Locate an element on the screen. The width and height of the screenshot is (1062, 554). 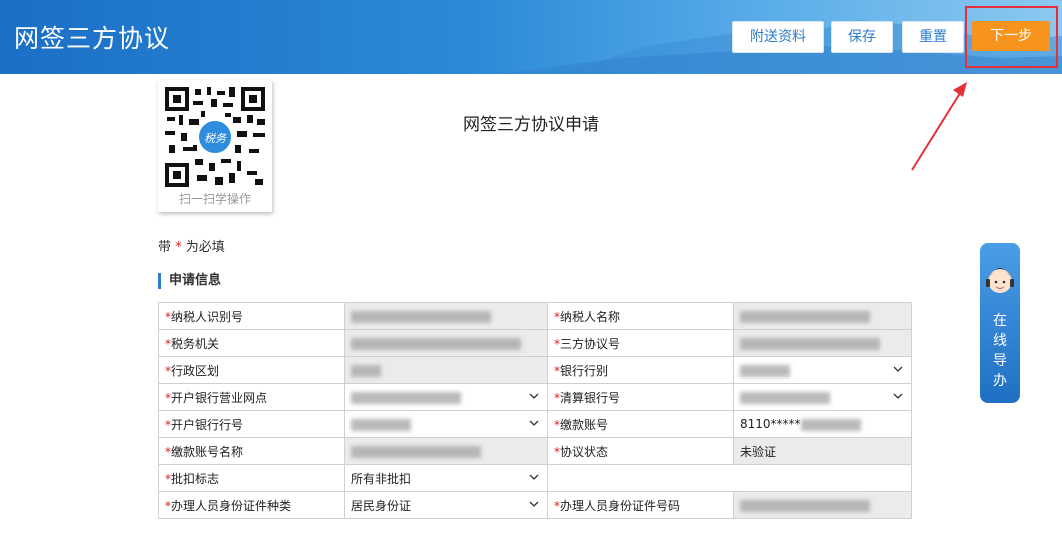
bank-branch-select is located at coordinates (446, 397).